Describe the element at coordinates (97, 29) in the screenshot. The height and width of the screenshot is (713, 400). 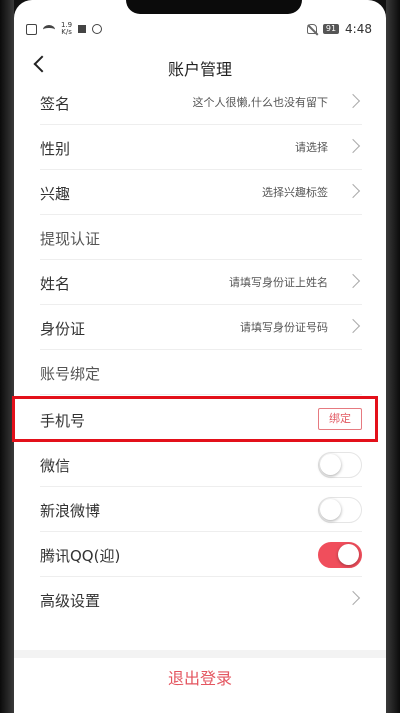
I see `media-icon` at that location.